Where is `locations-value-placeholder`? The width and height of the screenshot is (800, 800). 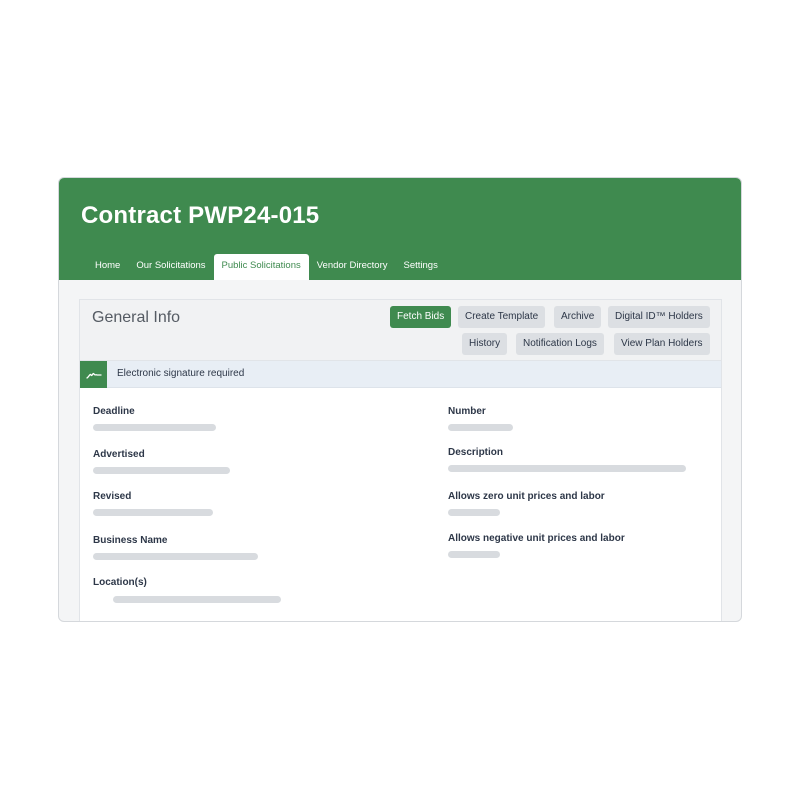
locations-value-placeholder is located at coordinates (197, 599).